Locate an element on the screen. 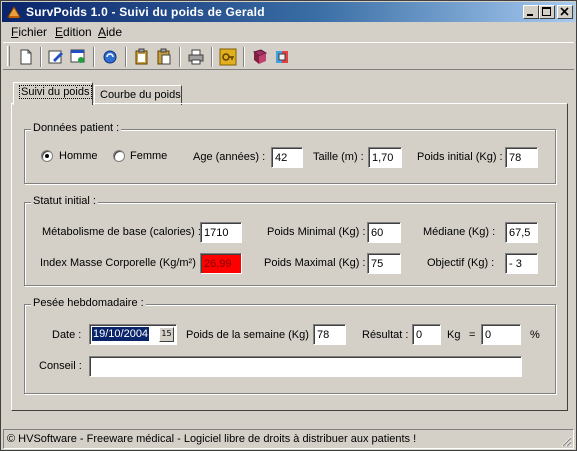  tab-courbe-du-poids: Courbe du poids is located at coordinates (138, 95).